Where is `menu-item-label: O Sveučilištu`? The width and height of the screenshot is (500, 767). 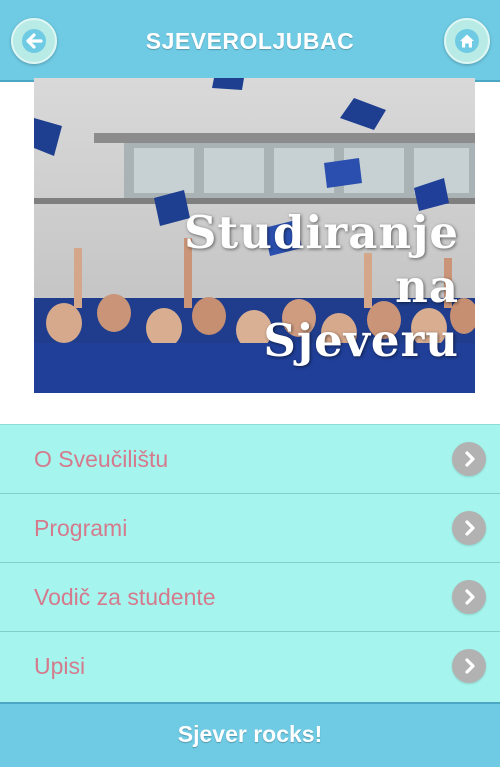 menu-item-label: O Sveučilištu is located at coordinates (101, 459).